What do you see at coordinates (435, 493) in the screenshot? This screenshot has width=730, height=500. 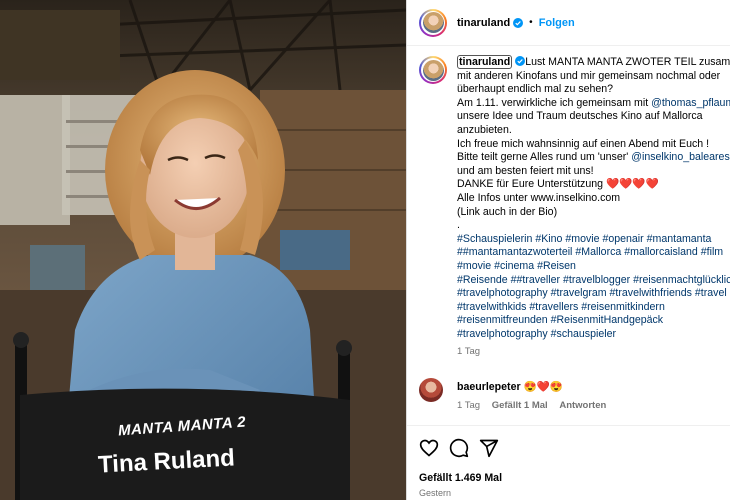 I see `post-date: Gestern` at bounding box center [435, 493].